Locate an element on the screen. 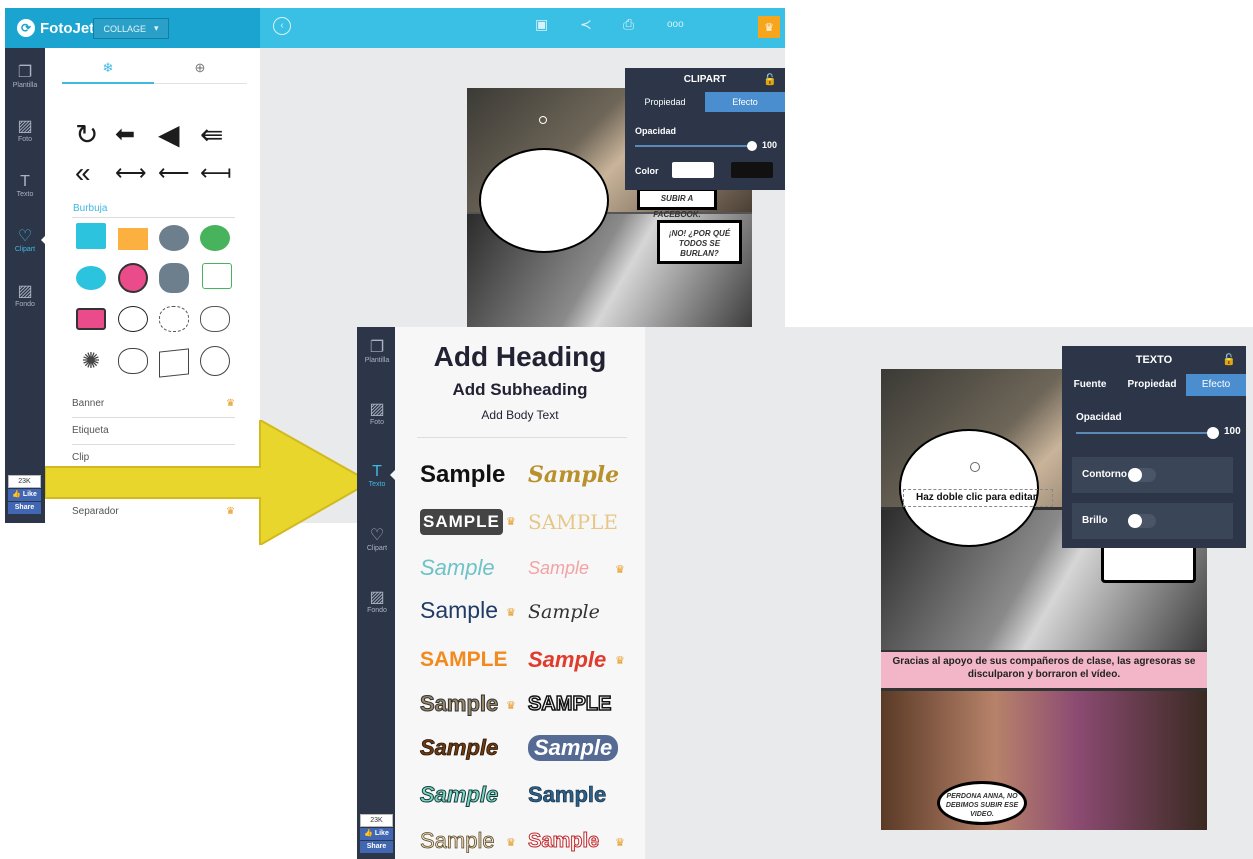 The height and width of the screenshot is (859, 1253). sample-style-teal-script: Sample is located at coordinates (457, 568).